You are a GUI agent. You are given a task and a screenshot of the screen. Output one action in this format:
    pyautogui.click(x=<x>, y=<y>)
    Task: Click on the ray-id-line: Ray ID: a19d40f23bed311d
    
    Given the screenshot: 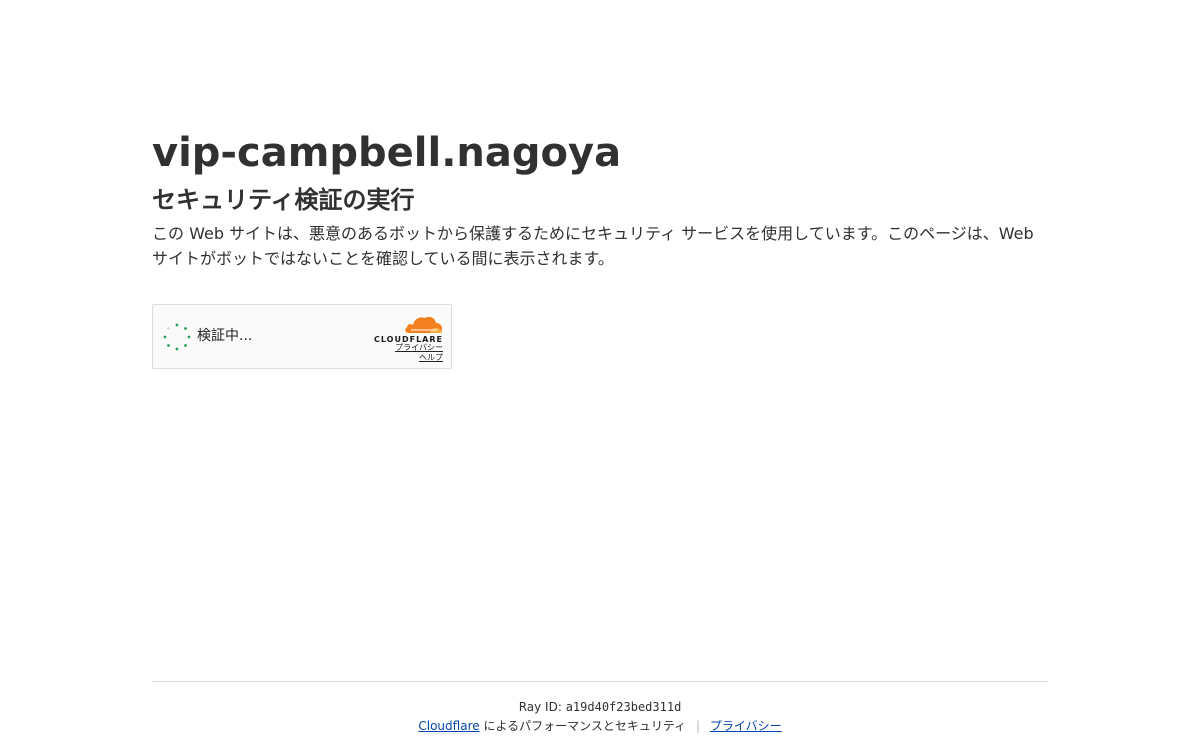 What is the action you would take?
    pyautogui.click(x=600, y=707)
    